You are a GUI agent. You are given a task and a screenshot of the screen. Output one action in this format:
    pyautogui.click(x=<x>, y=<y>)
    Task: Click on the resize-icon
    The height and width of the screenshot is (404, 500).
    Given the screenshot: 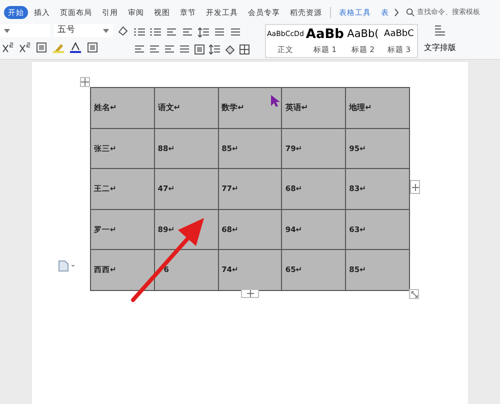 What is the action you would take?
    pyautogui.click(x=414, y=294)
    